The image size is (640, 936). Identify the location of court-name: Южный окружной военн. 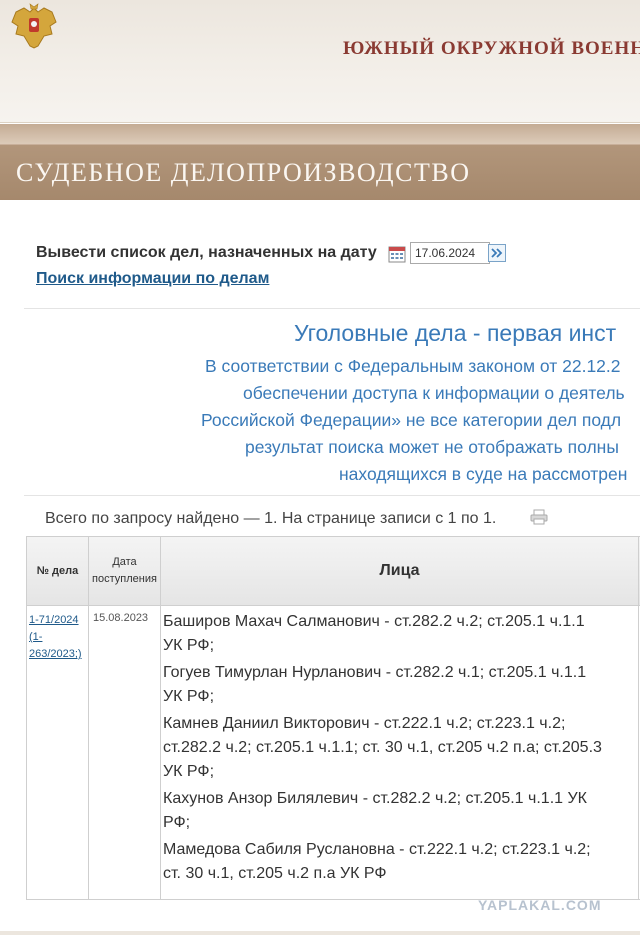
(491, 48).